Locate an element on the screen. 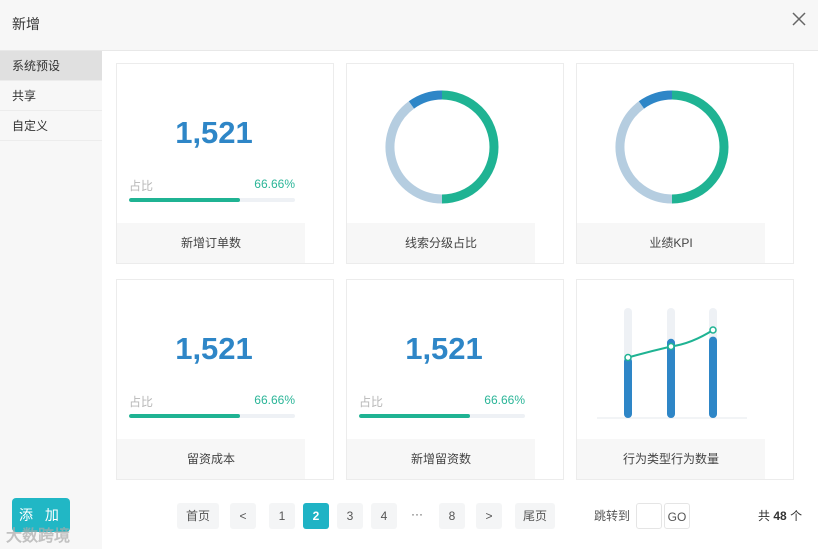 The image size is (818, 549). widget-card-new-orders: 1,521 占比 66.66% 新增订单数 is located at coordinates (225, 163).